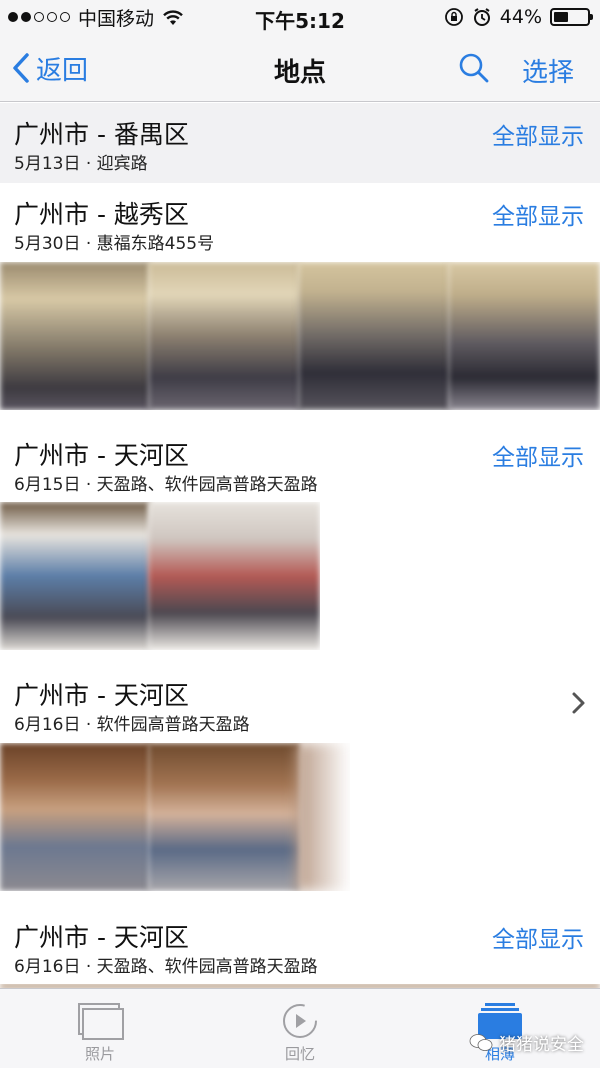  Describe the element at coordinates (453, 17) in the screenshot. I see `rotation-lock-icon` at that location.